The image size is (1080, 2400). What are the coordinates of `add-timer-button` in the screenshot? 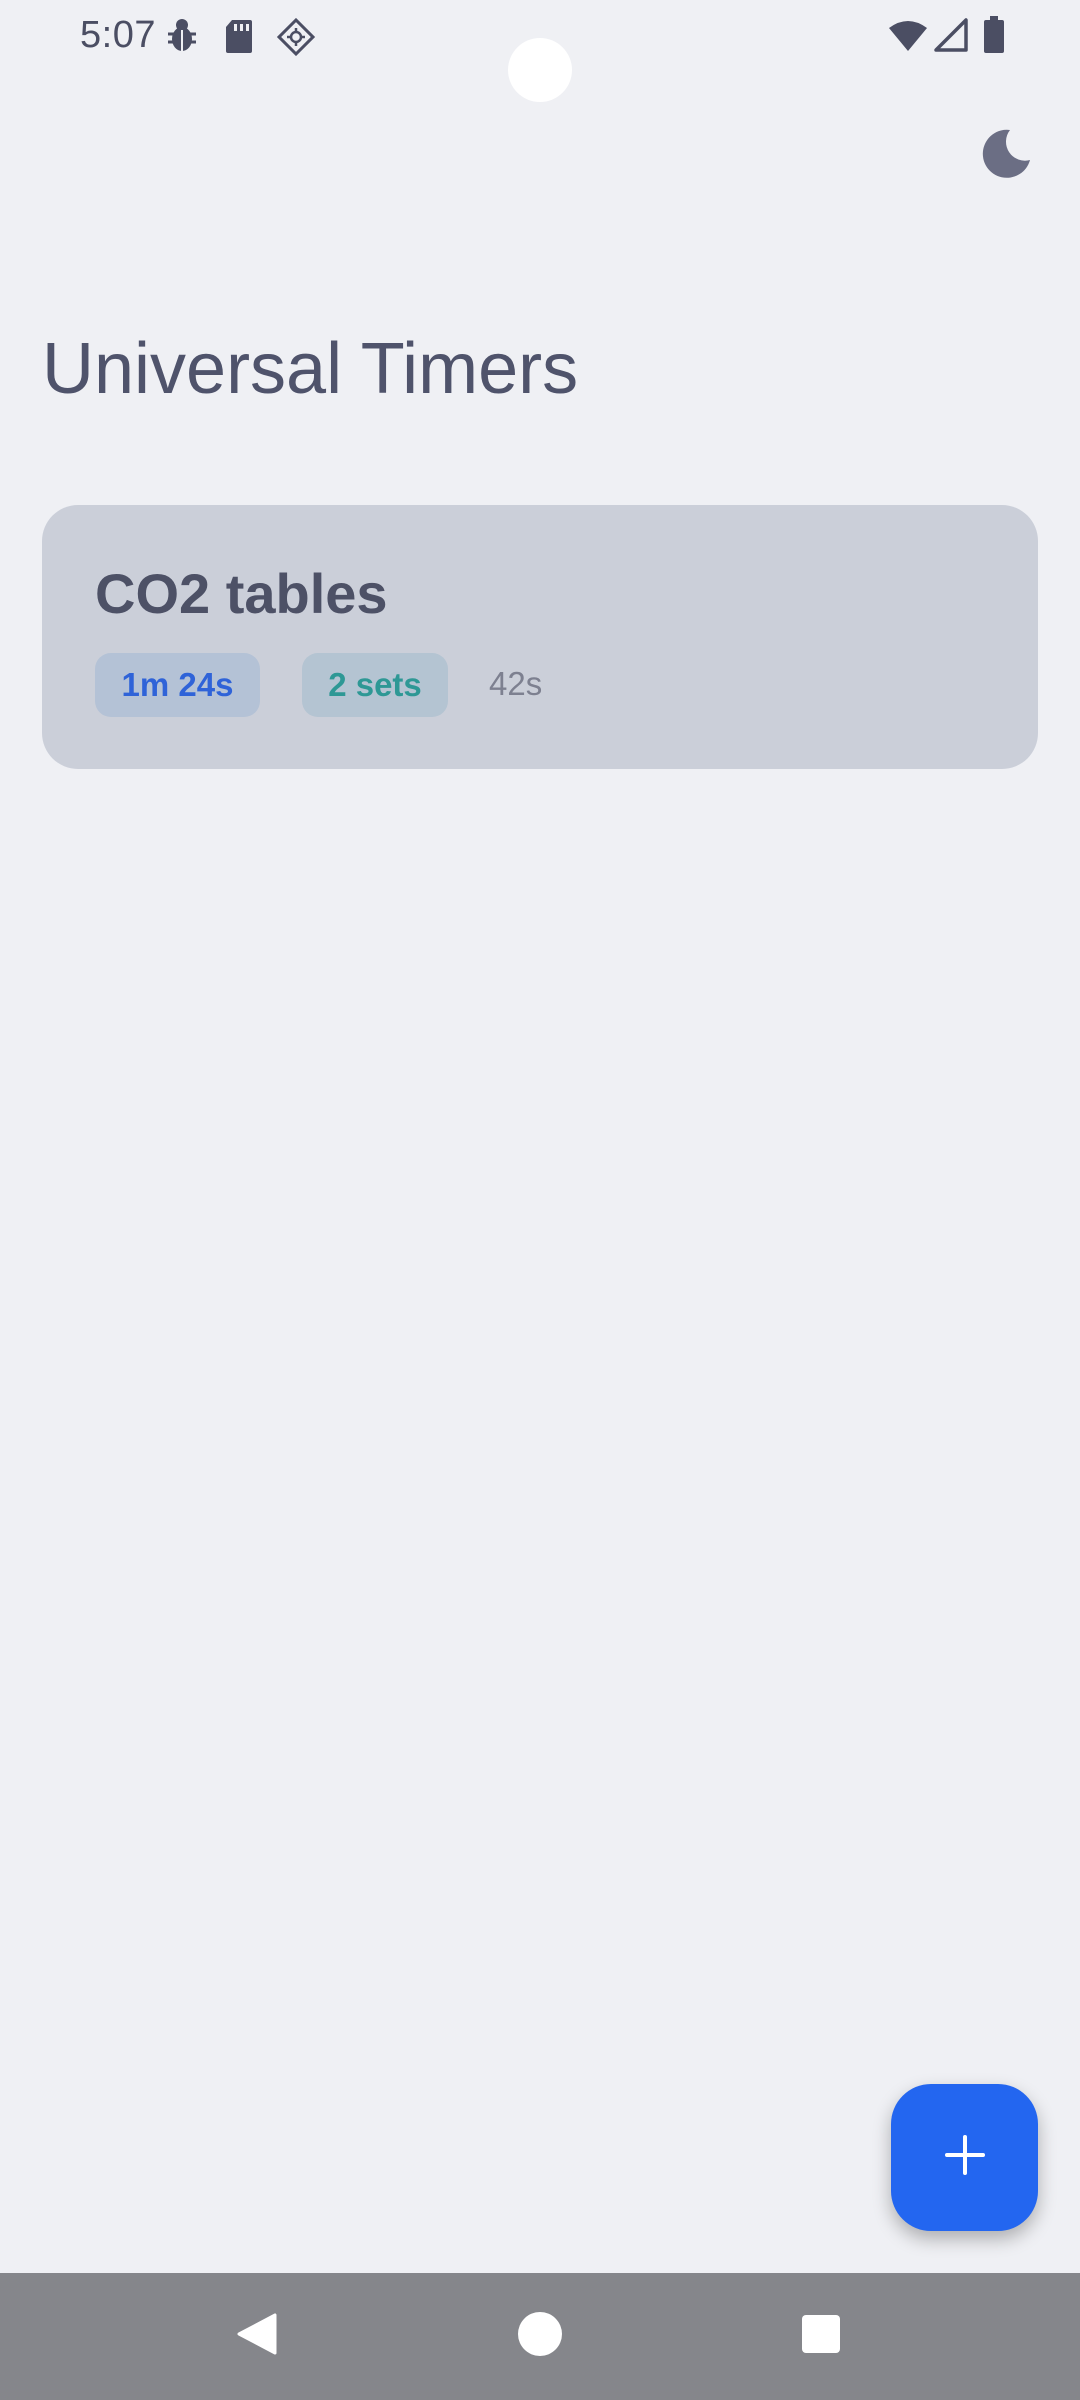 It's located at (964, 2157).